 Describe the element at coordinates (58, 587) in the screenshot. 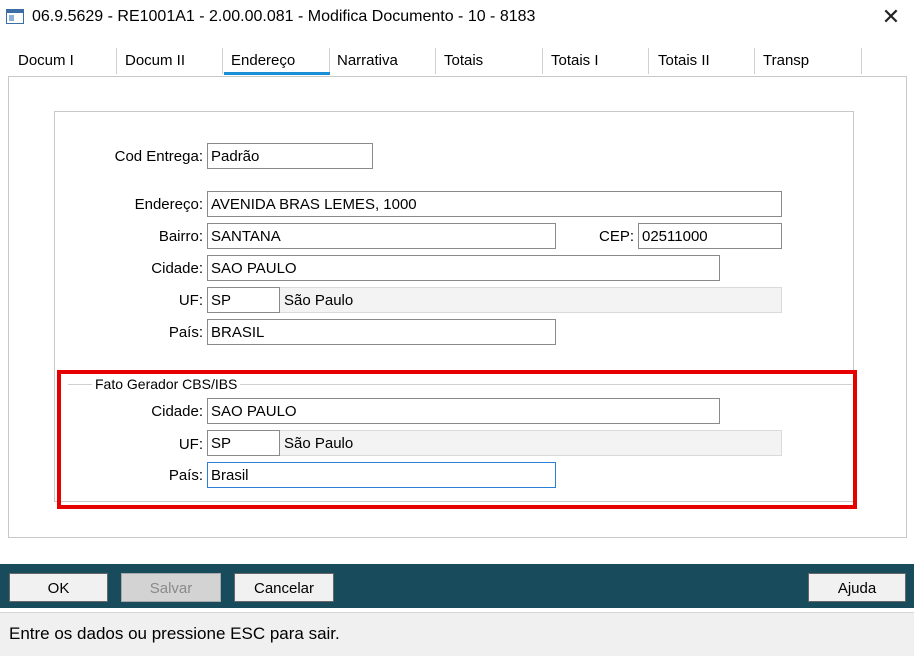

I see `ok-button: OK` at that location.